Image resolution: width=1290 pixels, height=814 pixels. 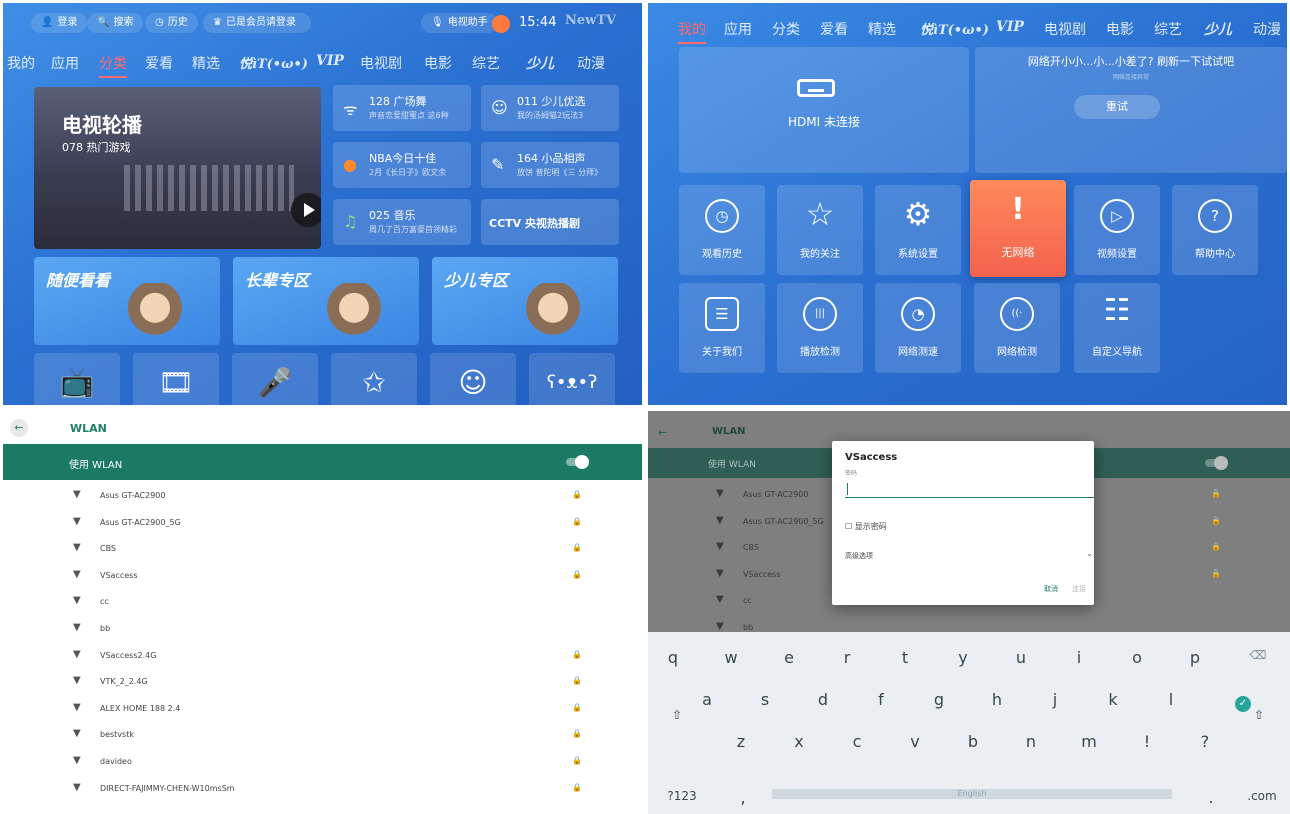 What do you see at coordinates (939, 700) in the screenshot?
I see `key-g: g` at bounding box center [939, 700].